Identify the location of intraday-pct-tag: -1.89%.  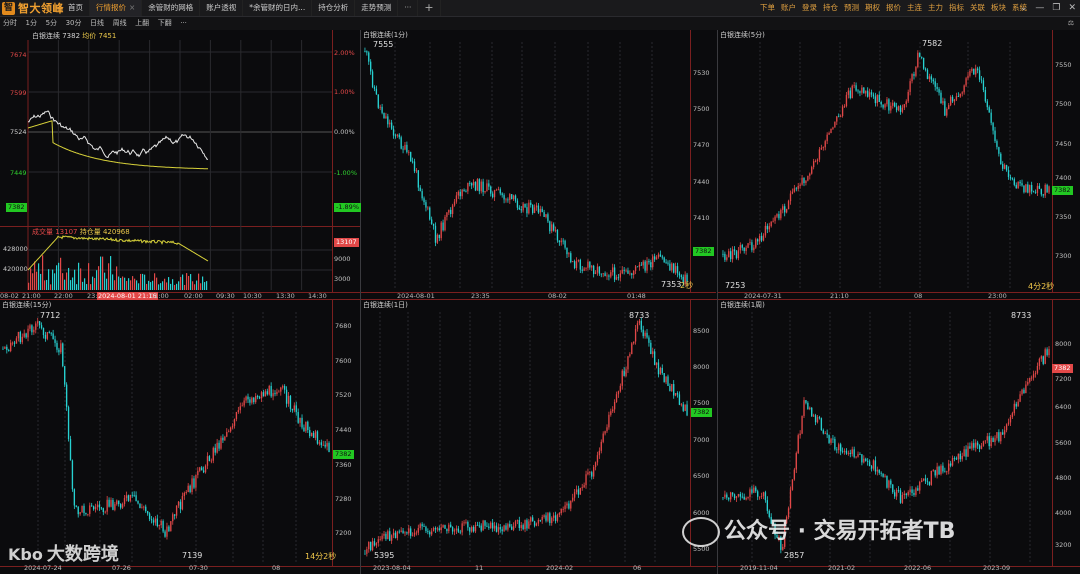
(347, 207).